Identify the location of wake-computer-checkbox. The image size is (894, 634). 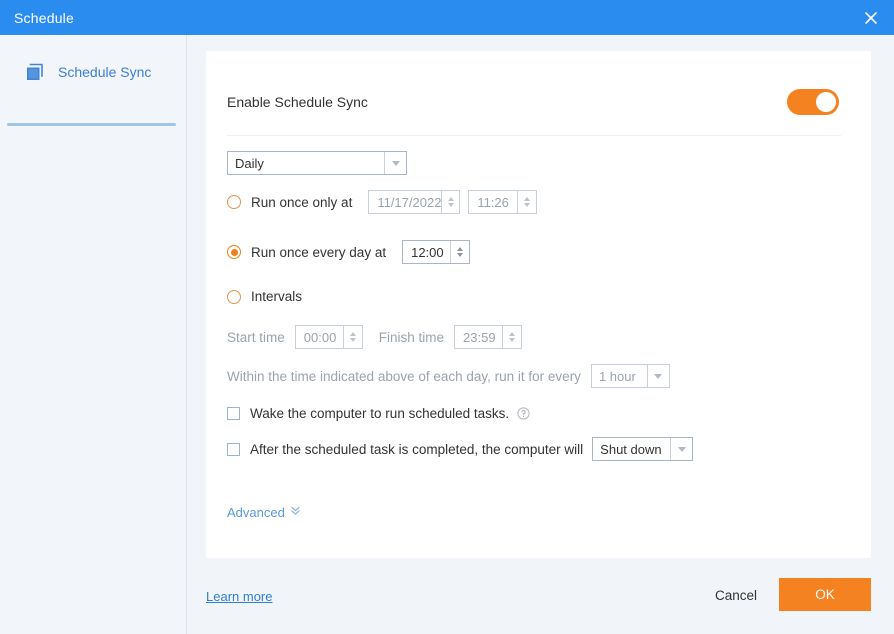
(233, 413).